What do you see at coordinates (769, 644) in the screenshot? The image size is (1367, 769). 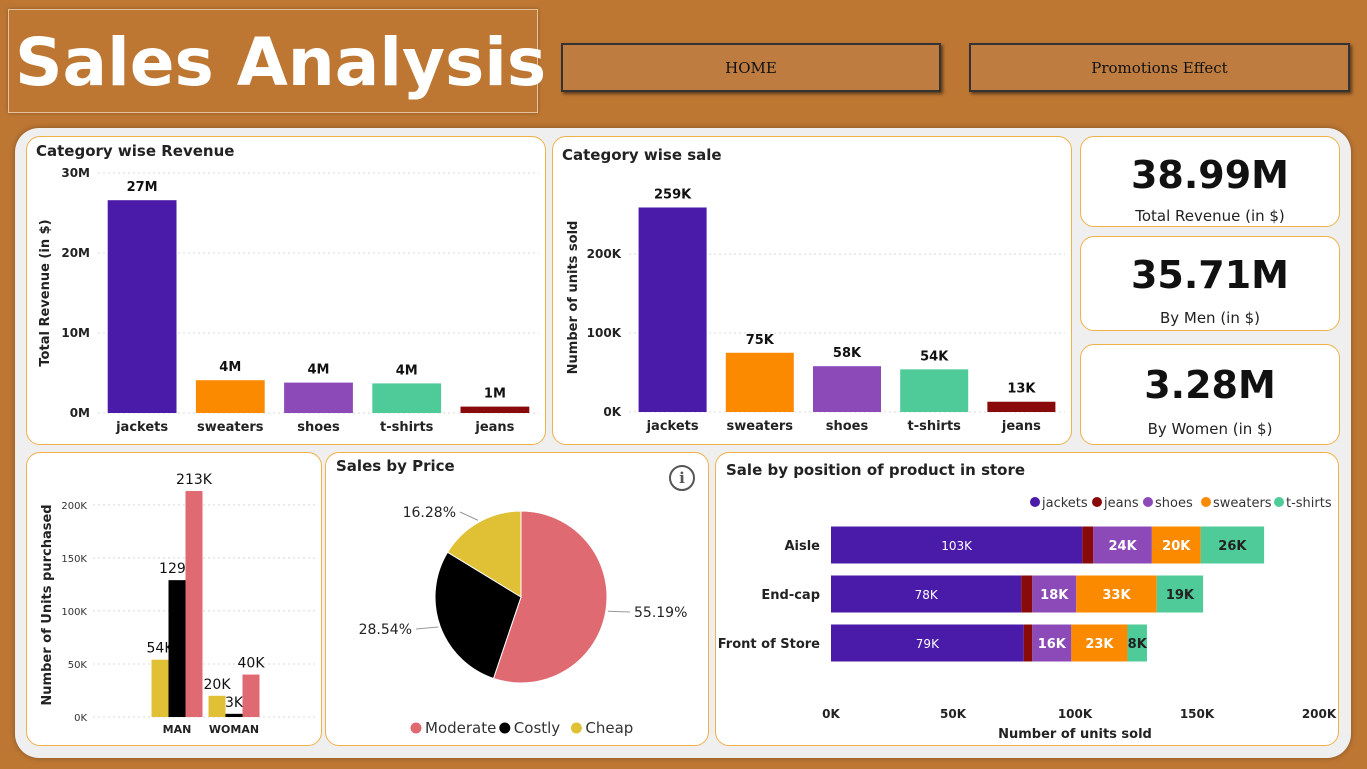 I see `y-tick-label: Front of Store` at bounding box center [769, 644].